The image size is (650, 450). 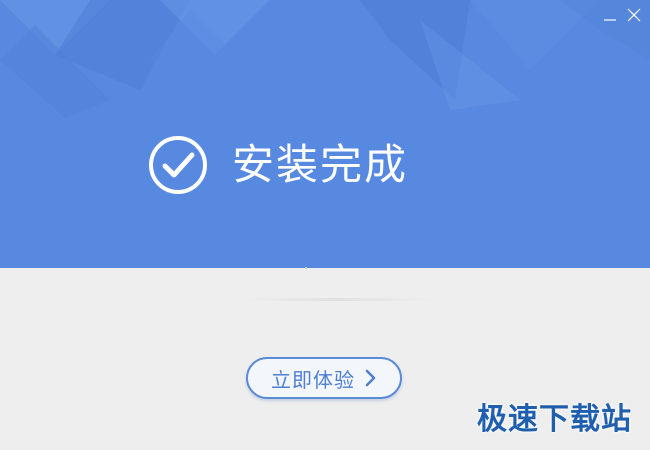 I want to click on site-watermark: 极速下载站, so click(x=554, y=419).